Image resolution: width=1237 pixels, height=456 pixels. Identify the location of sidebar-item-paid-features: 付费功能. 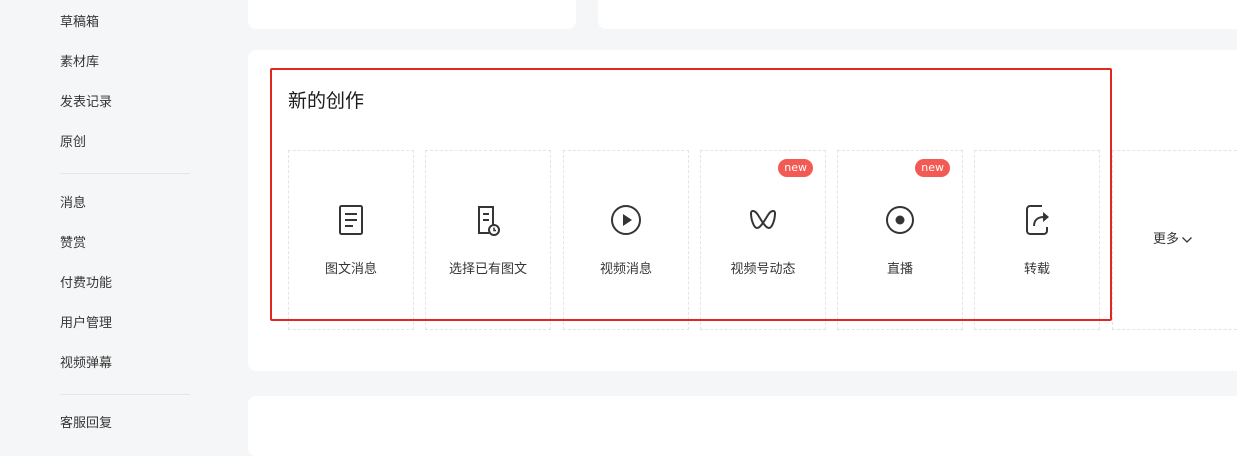
(86, 284).